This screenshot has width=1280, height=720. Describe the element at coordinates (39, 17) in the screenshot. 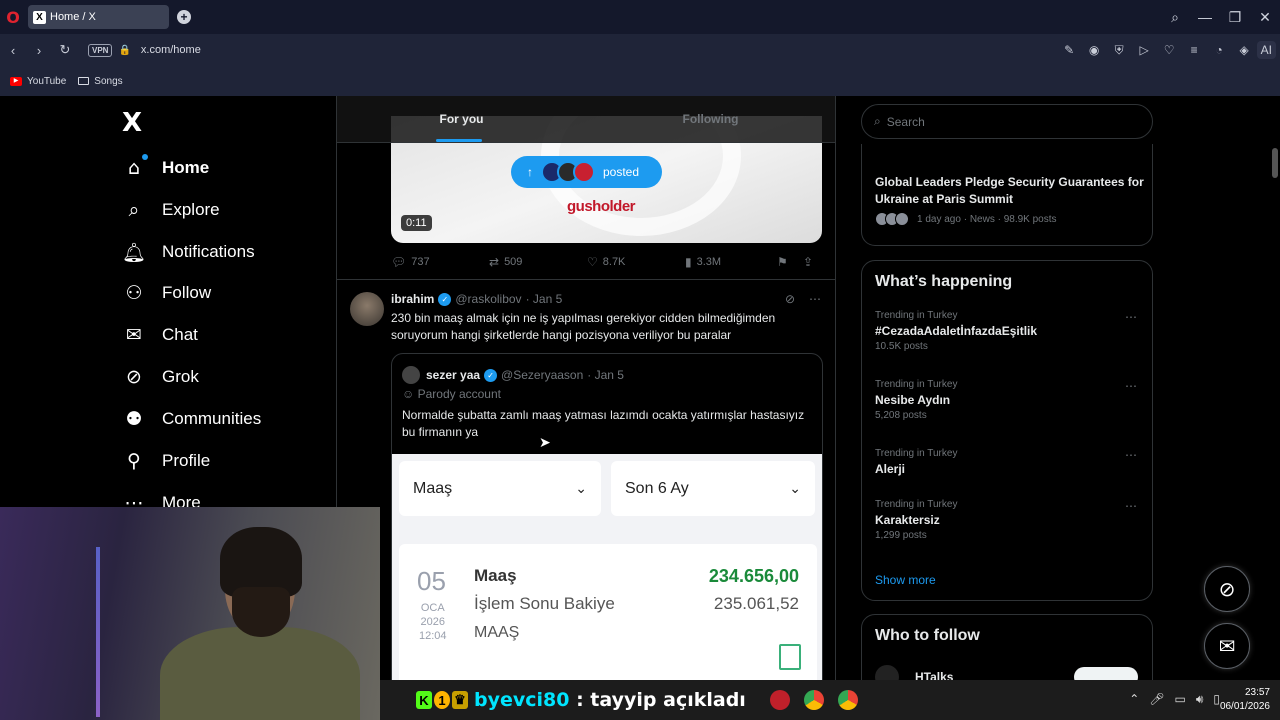

I see `x-favicon-icon: X` at that location.